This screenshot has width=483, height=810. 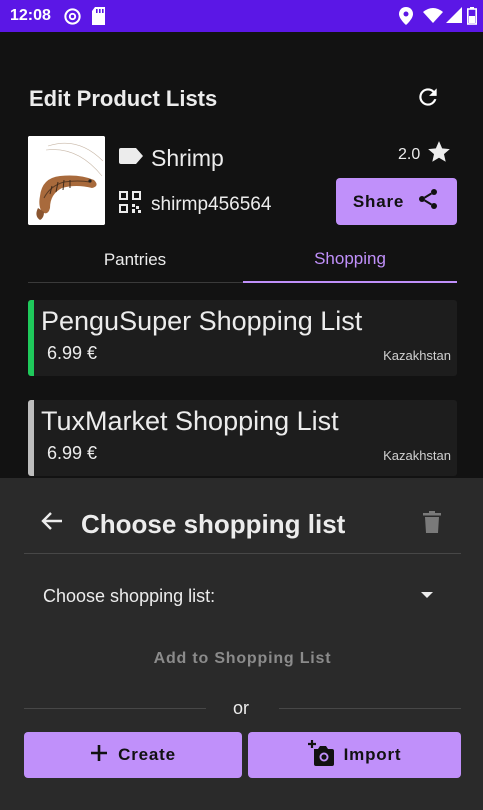 What do you see at coordinates (52, 523) in the screenshot?
I see `back-arrow-icon` at bounding box center [52, 523].